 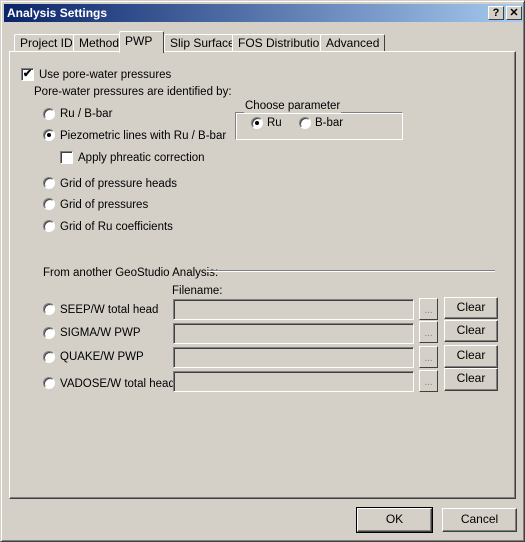 I want to click on param-ru-label: Ru, so click(x=274, y=123).